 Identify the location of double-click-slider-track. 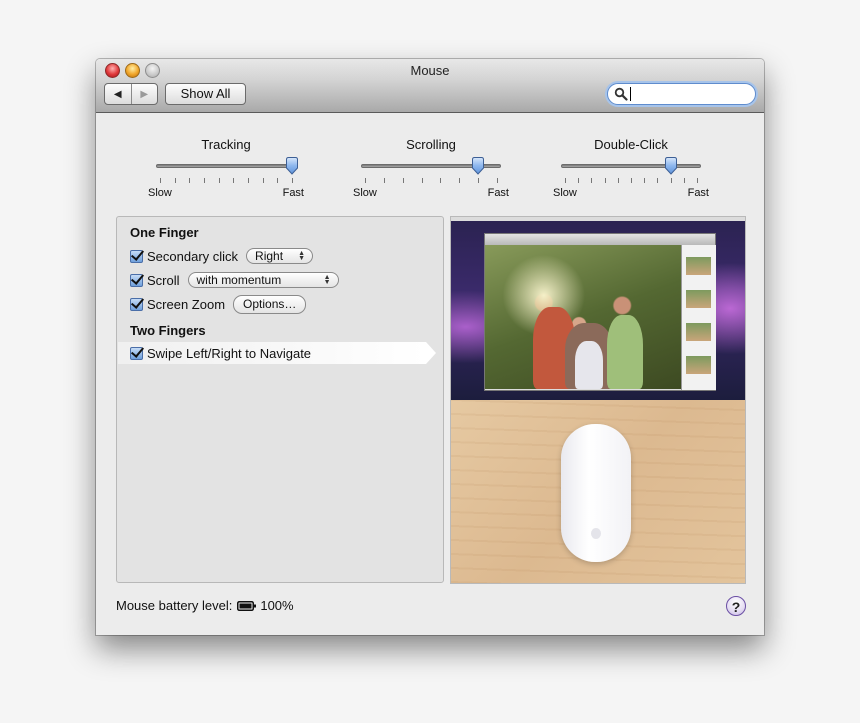
(631, 166).